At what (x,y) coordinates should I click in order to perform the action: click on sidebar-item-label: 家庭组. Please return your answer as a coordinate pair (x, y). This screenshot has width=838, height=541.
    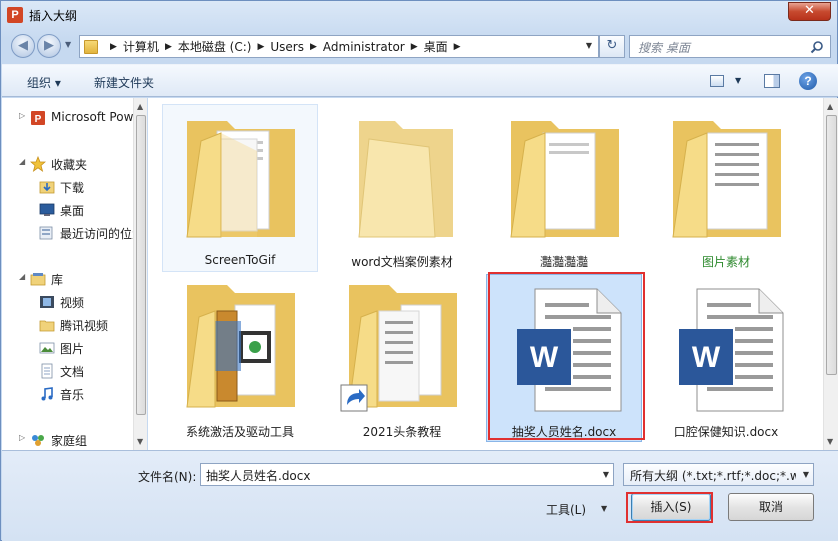
    Looking at the image, I should click on (69, 441).